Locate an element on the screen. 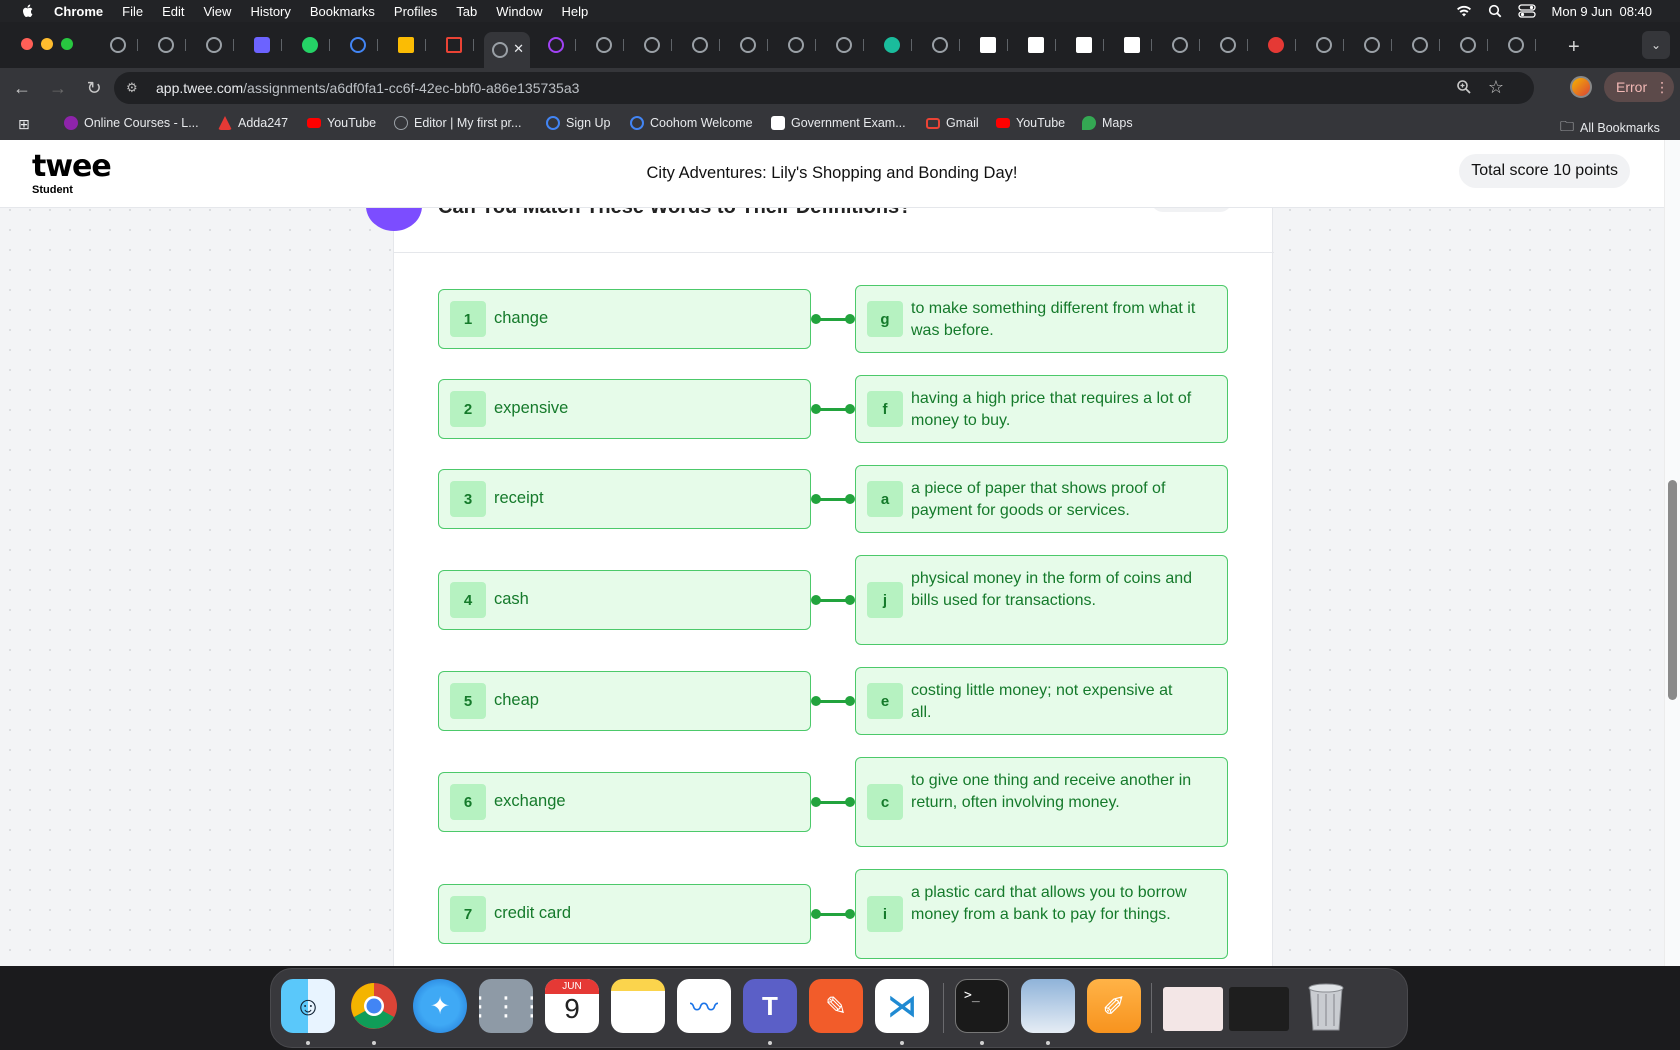 The width and height of the screenshot is (1680, 1050). notes-icon is located at coordinates (638, 1006).